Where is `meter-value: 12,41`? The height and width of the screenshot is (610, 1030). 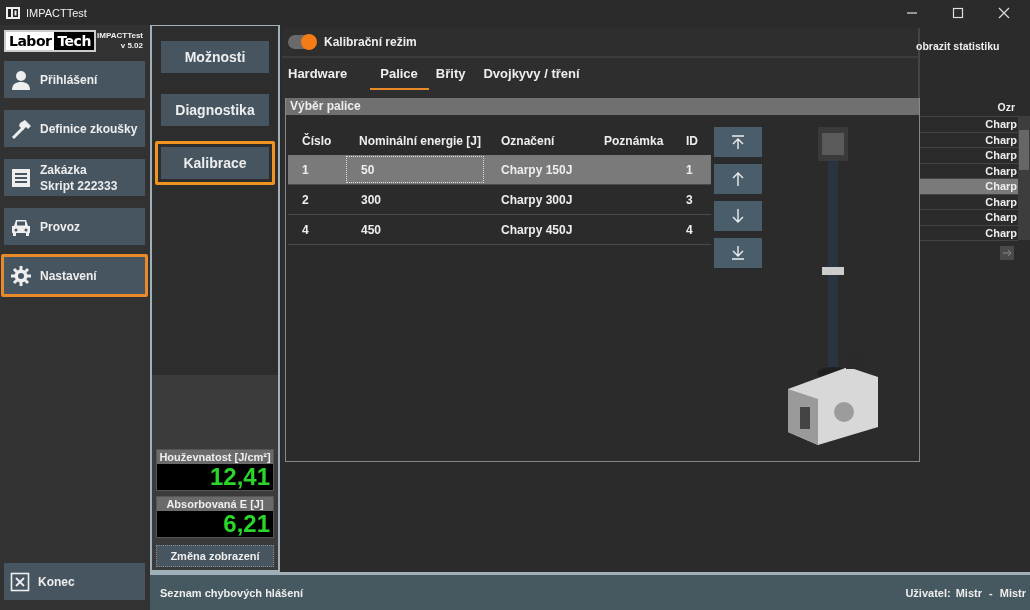
meter-value: 12,41 is located at coordinates (215, 477).